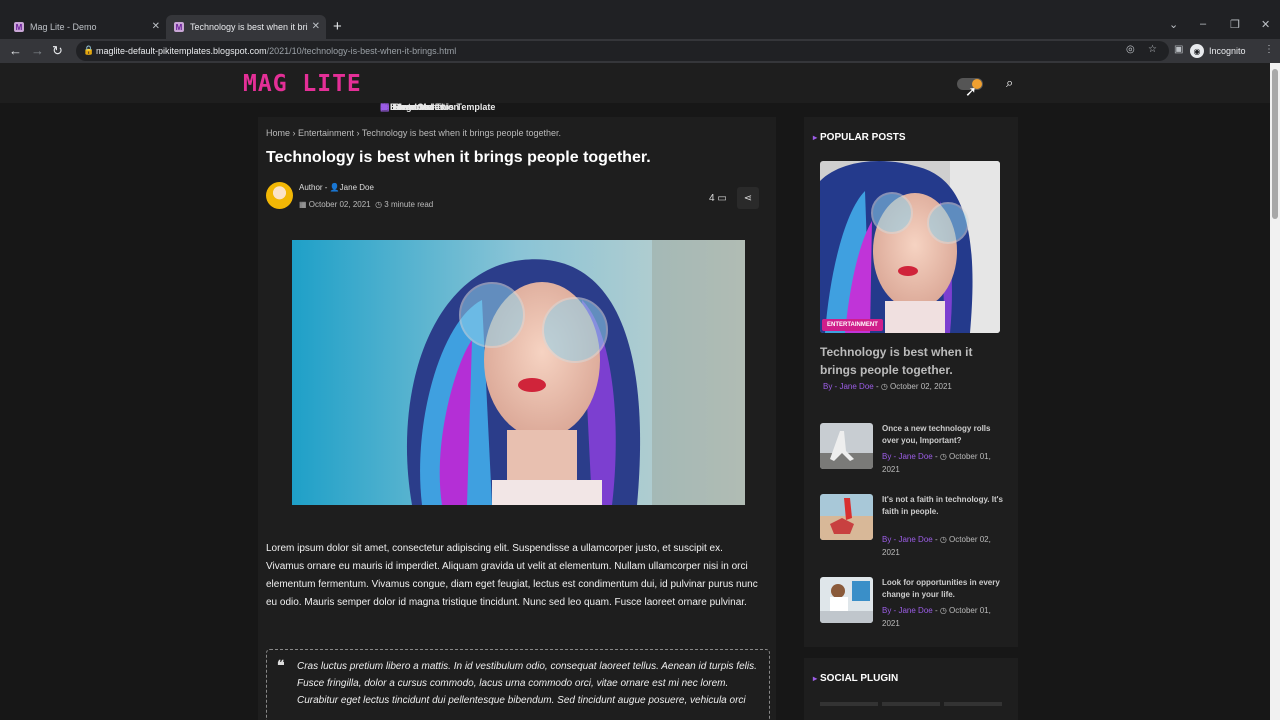 The image size is (1280, 720). I want to click on incognito-indicator: ◉ Incognito, so click(1218, 51).